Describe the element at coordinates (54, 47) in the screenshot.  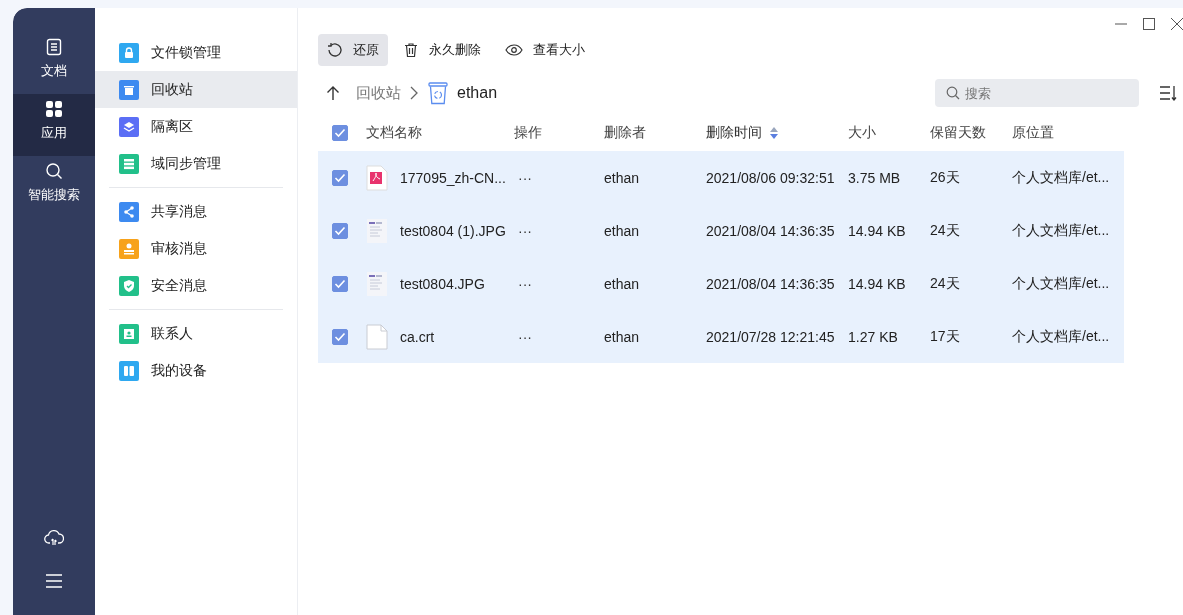
I see `document-icon` at that location.